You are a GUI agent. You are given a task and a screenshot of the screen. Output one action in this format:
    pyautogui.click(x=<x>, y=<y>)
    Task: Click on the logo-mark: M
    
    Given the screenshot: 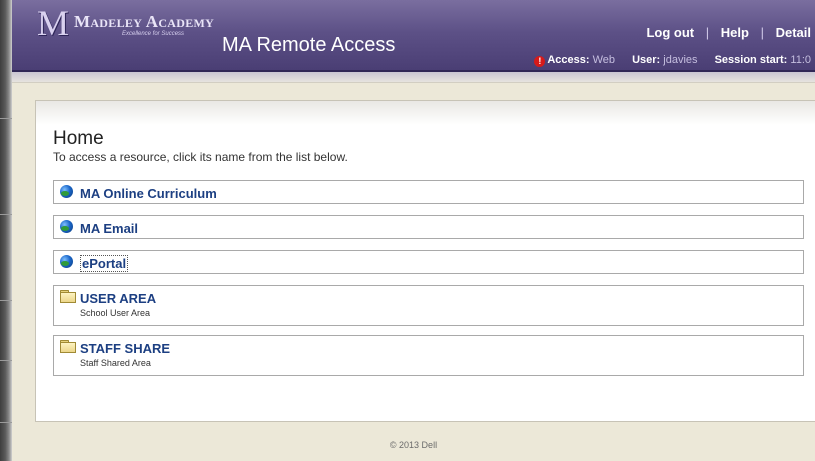 What is the action you would take?
    pyautogui.click(x=52, y=23)
    